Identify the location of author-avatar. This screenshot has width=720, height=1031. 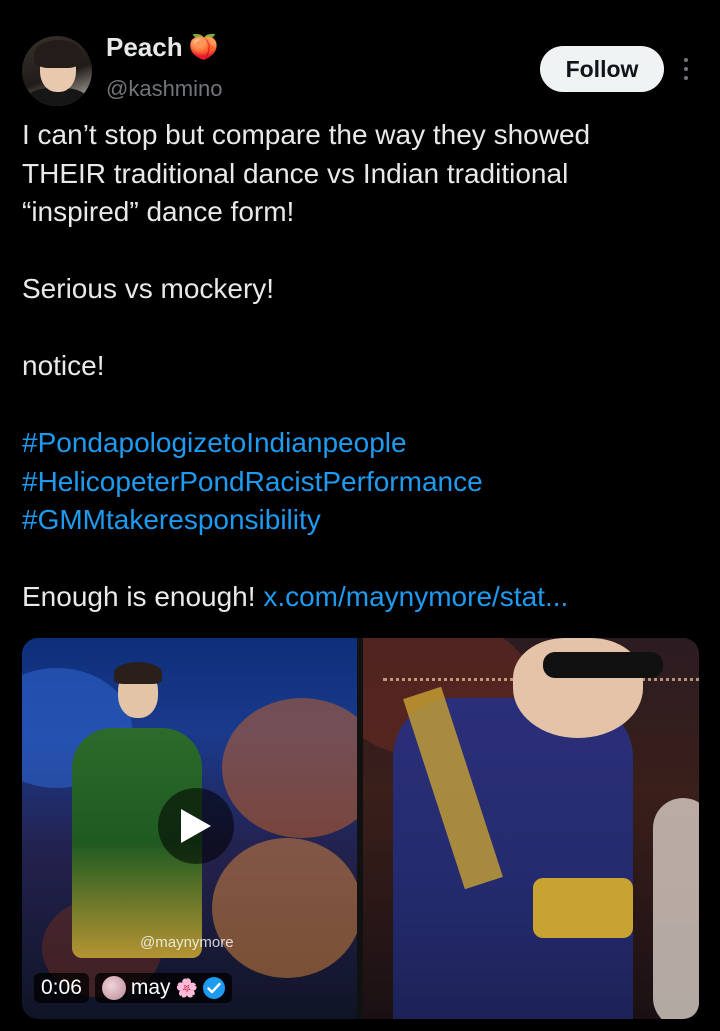
(57, 71).